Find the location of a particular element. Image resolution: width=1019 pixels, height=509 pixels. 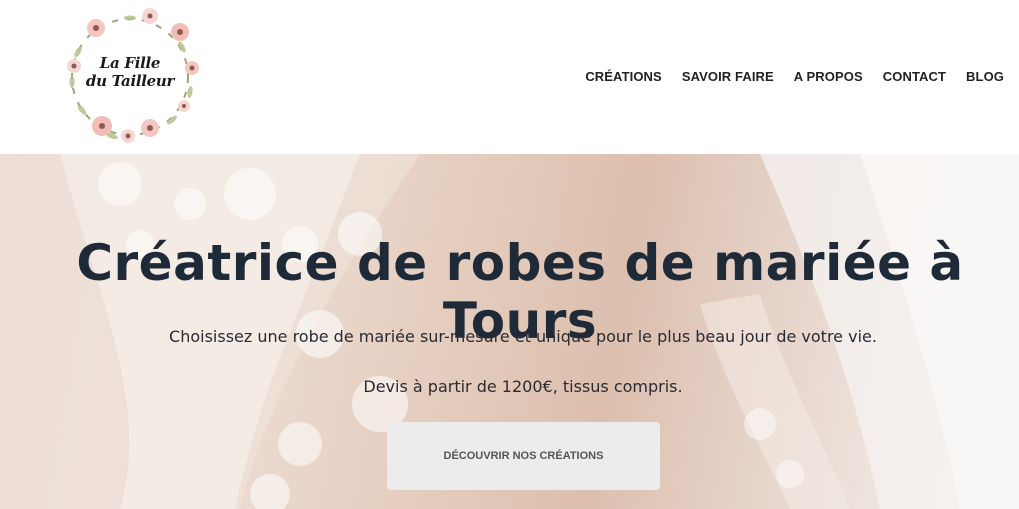

nav-item-blog: BLOG is located at coordinates (985, 76).